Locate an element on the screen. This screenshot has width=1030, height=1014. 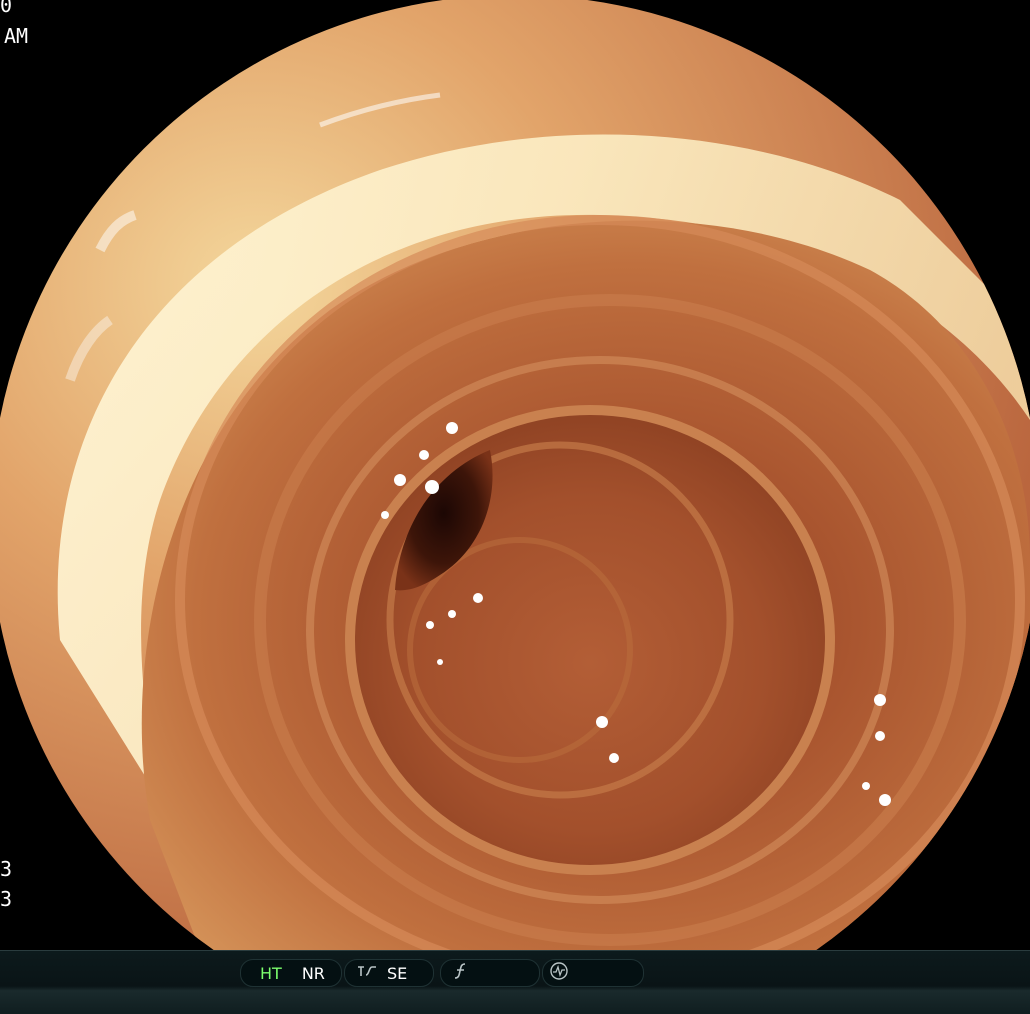
status-bar: HT NR SE is located at coordinates (515, 982).